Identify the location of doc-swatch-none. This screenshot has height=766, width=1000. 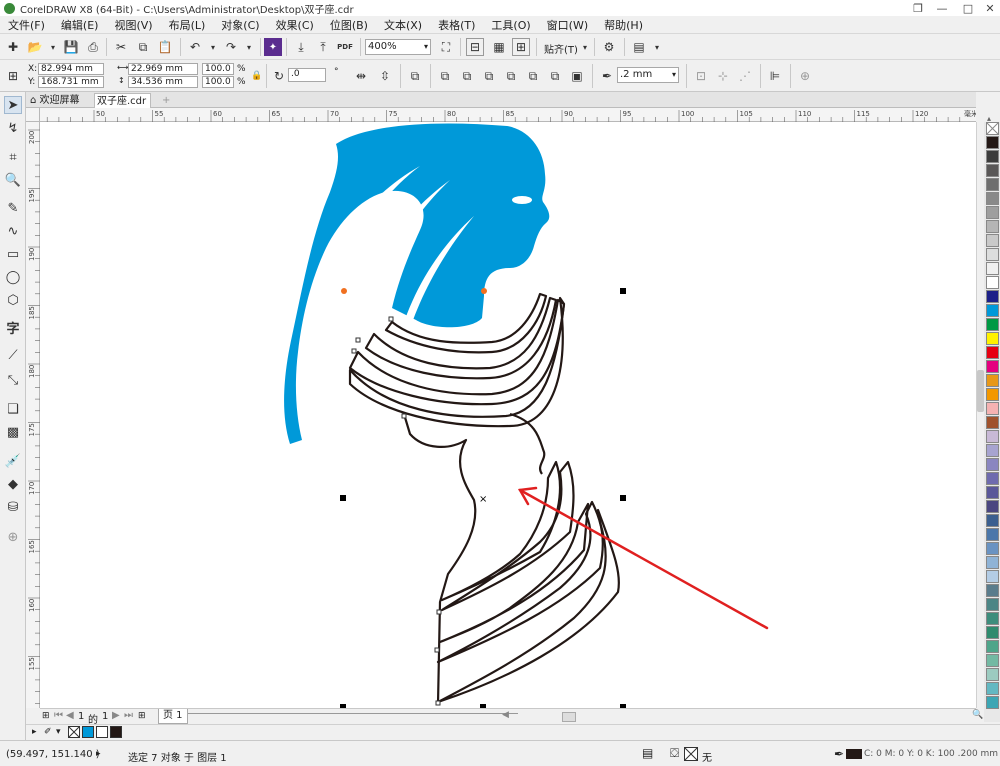
(74, 732).